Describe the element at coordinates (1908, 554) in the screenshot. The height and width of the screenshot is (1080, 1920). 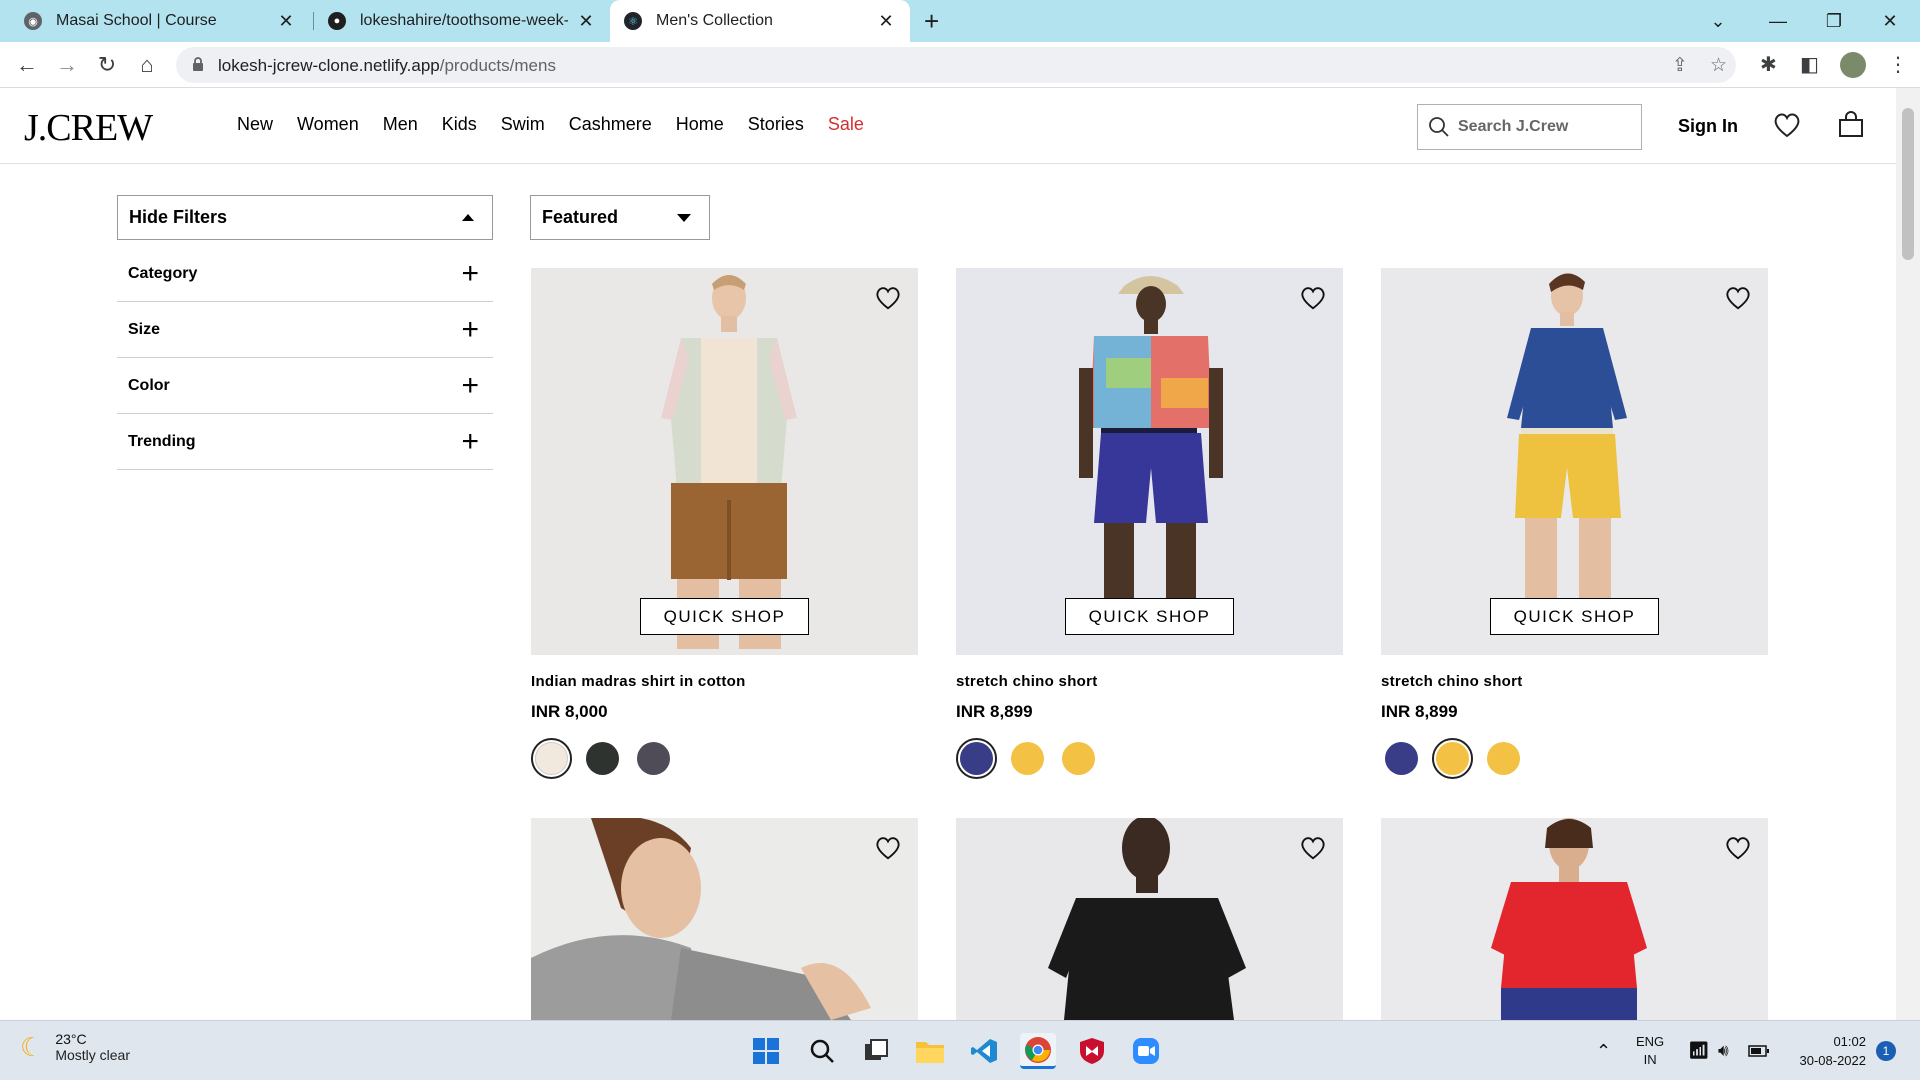
I see `page-scrollbar` at that location.